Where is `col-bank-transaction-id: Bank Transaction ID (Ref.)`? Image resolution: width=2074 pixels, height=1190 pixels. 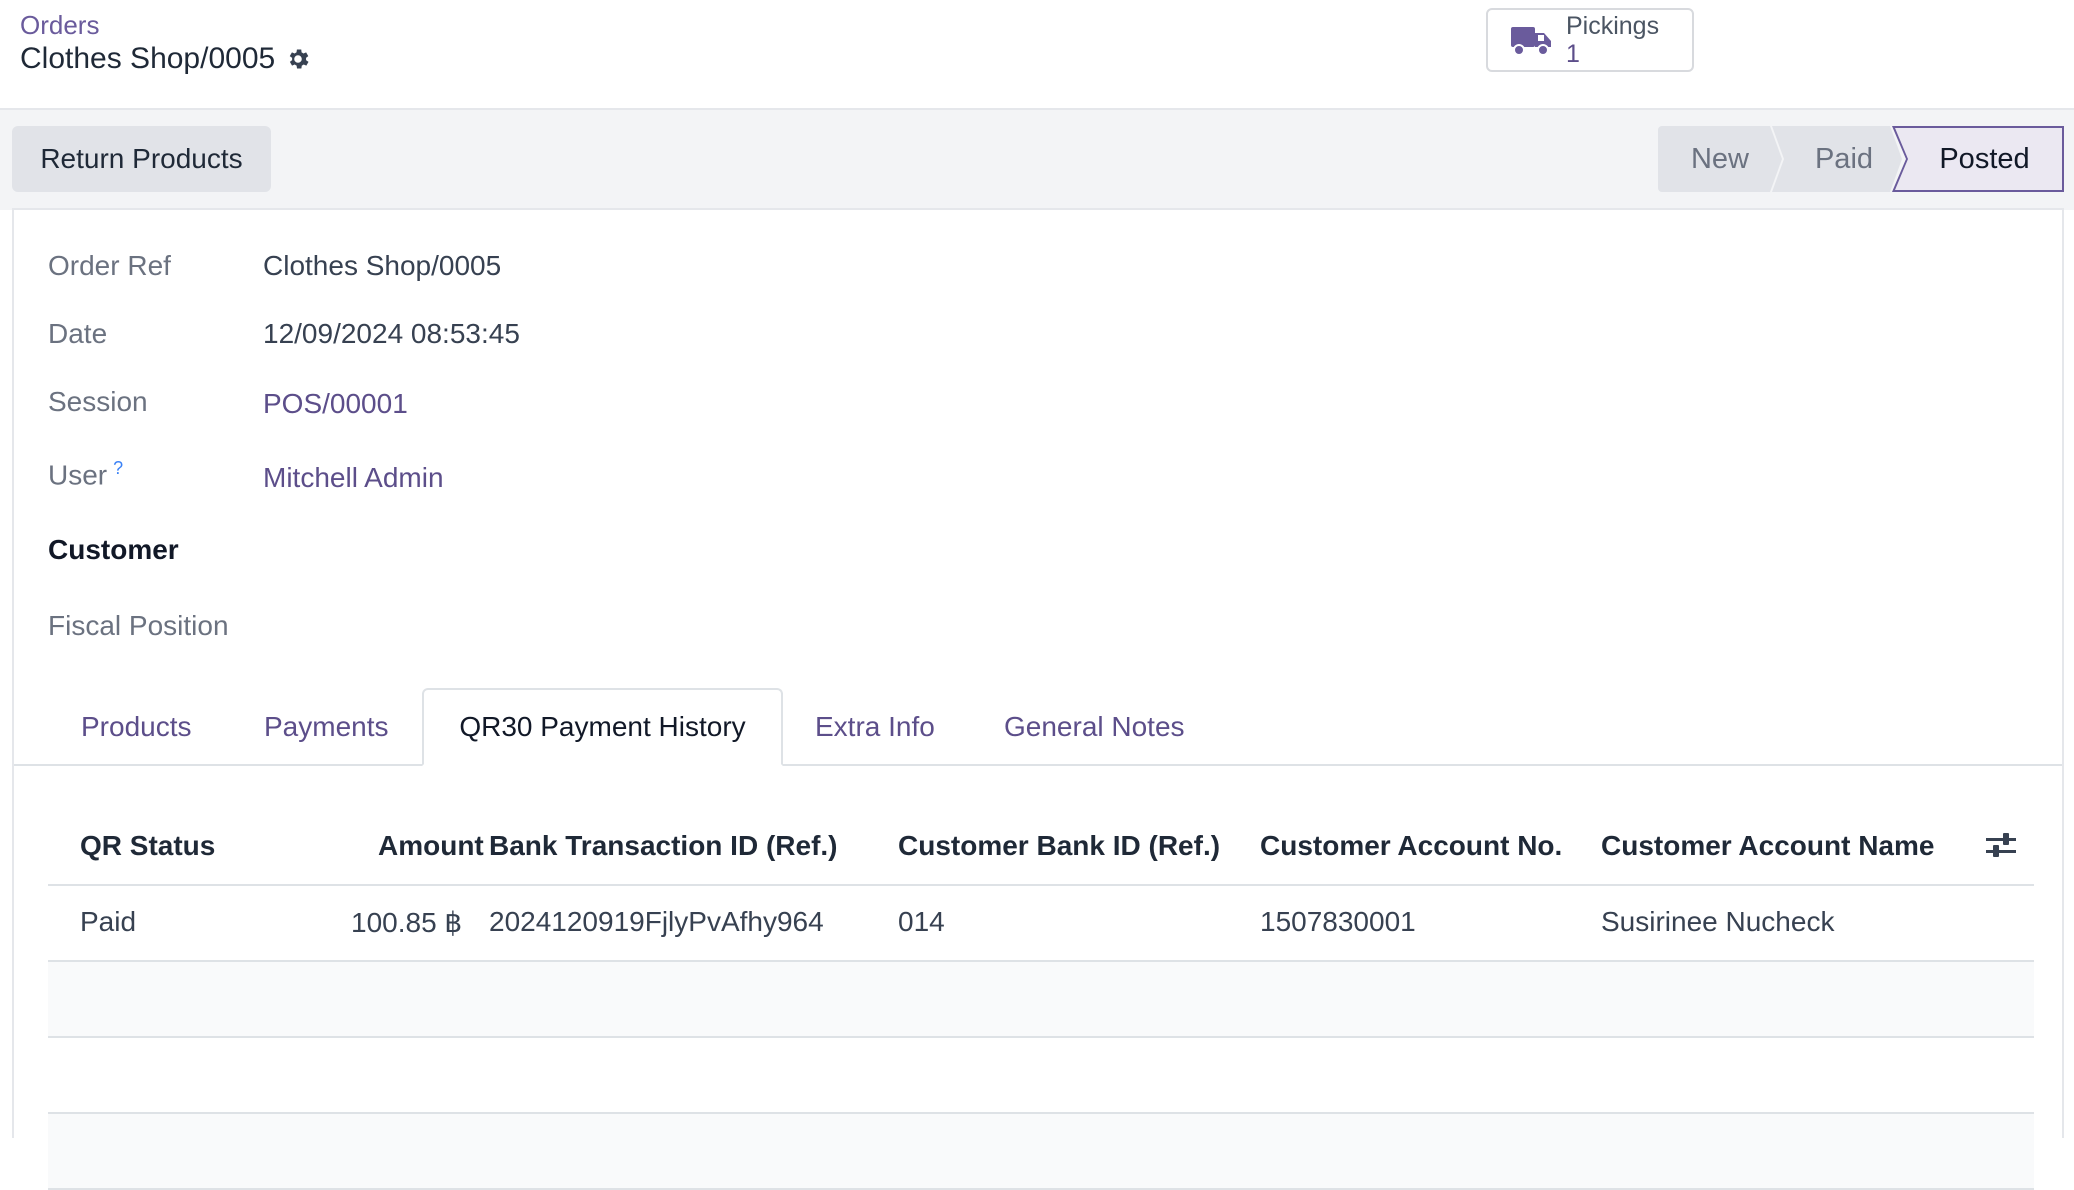 col-bank-transaction-id: Bank Transaction ID (Ref.) is located at coordinates (663, 846).